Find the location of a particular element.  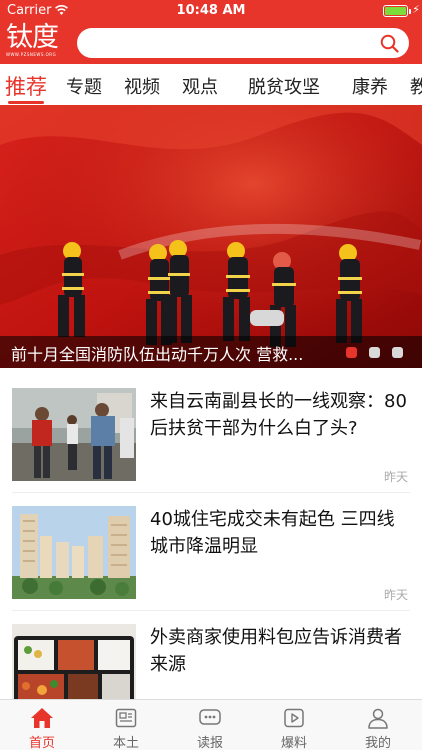

officials-photo is located at coordinates (74, 434).